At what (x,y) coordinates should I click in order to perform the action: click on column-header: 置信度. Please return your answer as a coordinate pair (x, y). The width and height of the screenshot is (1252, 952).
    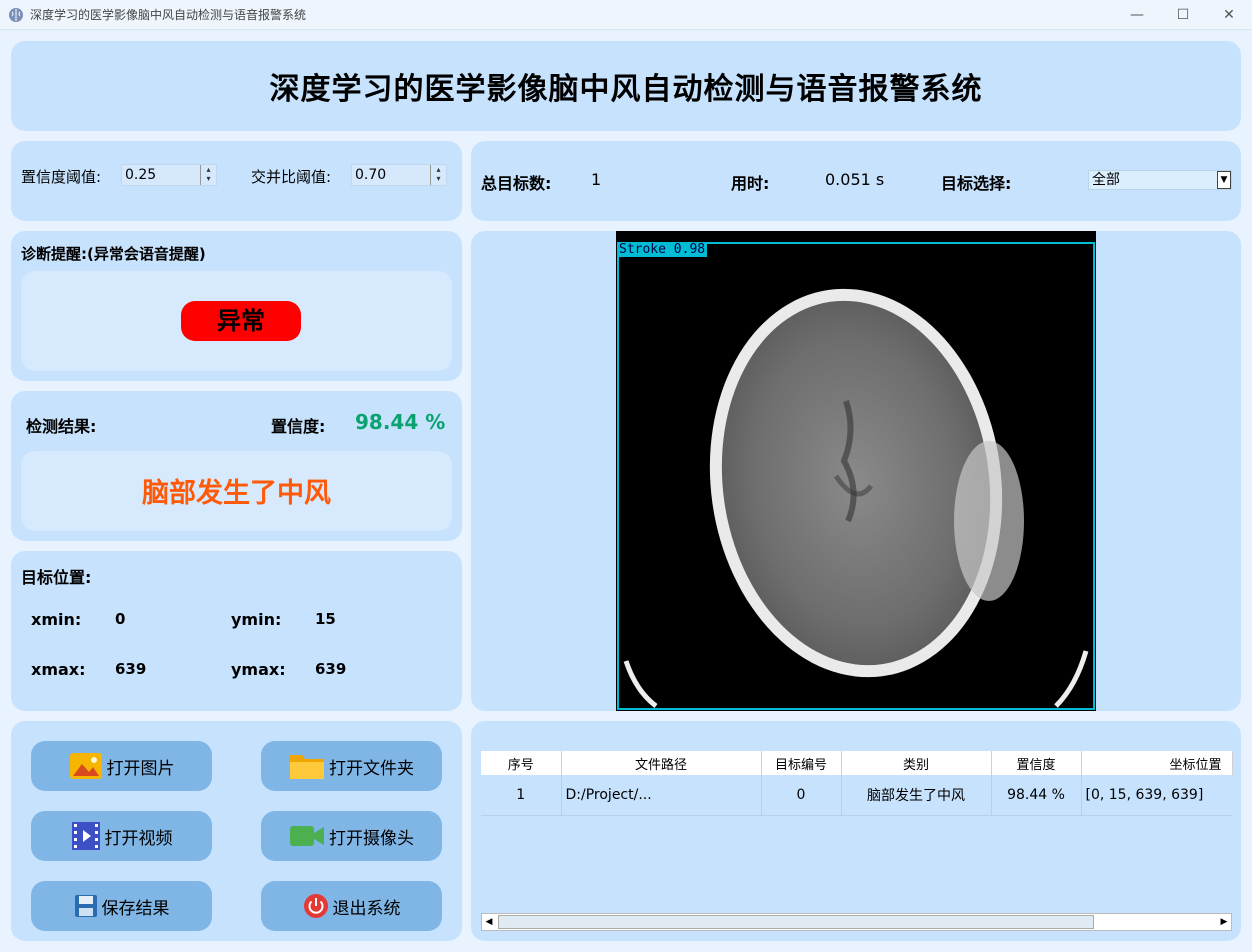
    Looking at the image, I should click on (1036, 763).